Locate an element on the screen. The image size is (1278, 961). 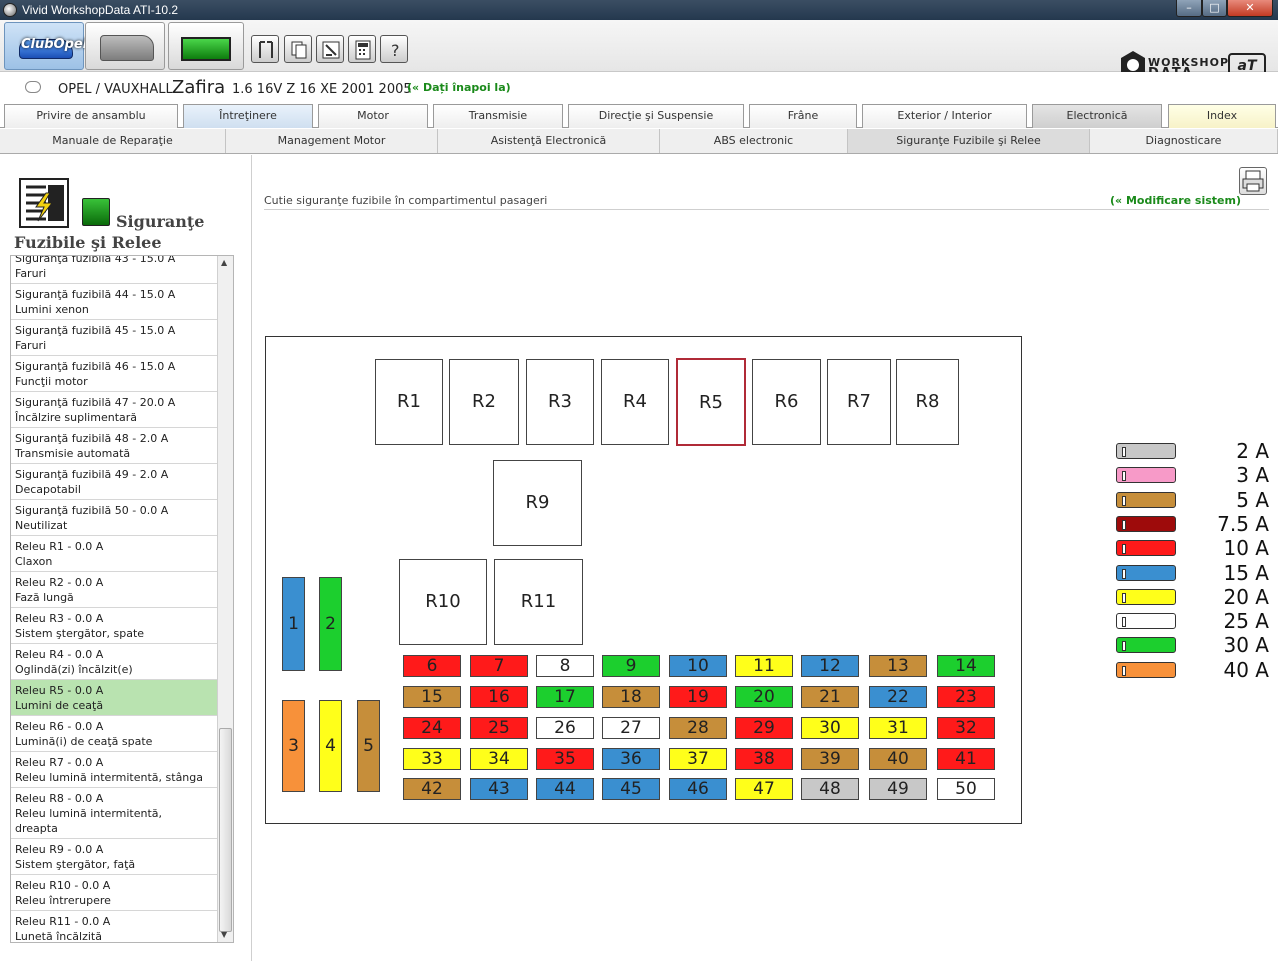
scroll-up-icon: ▲ is located at coordinates (224, 262).